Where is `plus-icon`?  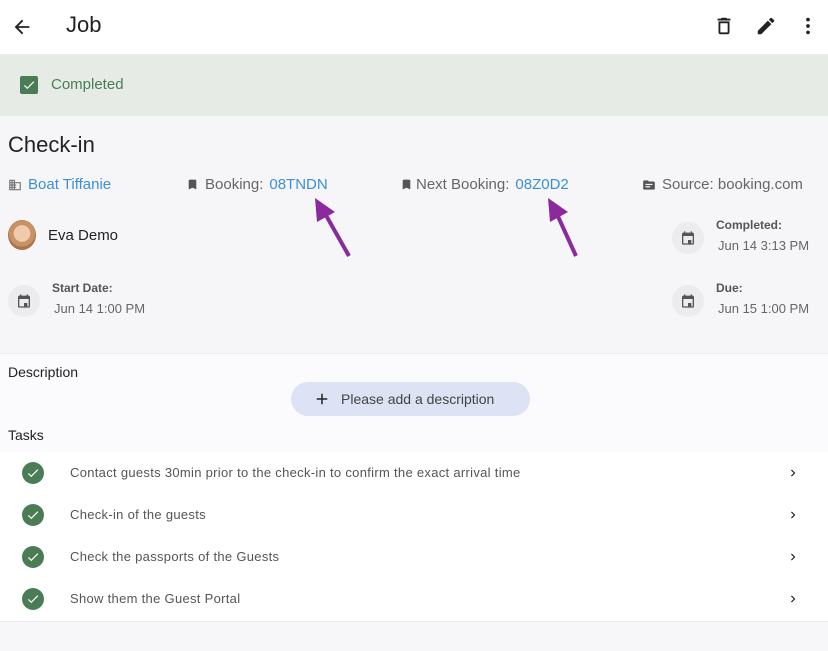 plus-icon is located at coordinates (322, 399).